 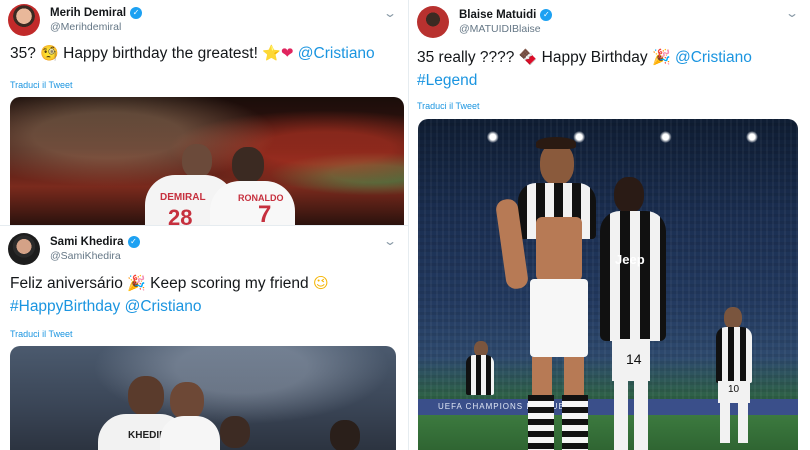 What do you see at coordinates (497, 15) in the screenshot?
I see `display-name: Blaise Matuidi` at bounding box center [497, 15].